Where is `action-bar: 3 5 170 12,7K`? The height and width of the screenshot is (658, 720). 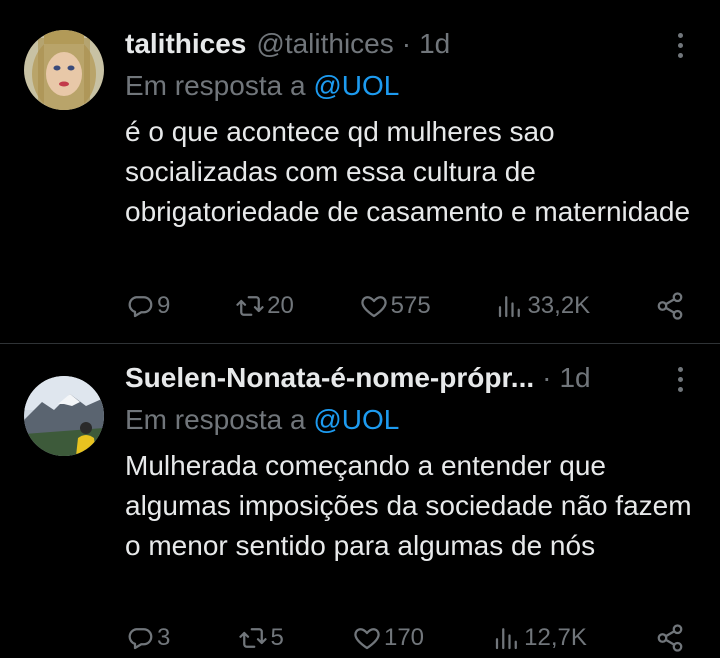 action-bar: 3 5 170 12,7K is located at coordinates (405, 638).